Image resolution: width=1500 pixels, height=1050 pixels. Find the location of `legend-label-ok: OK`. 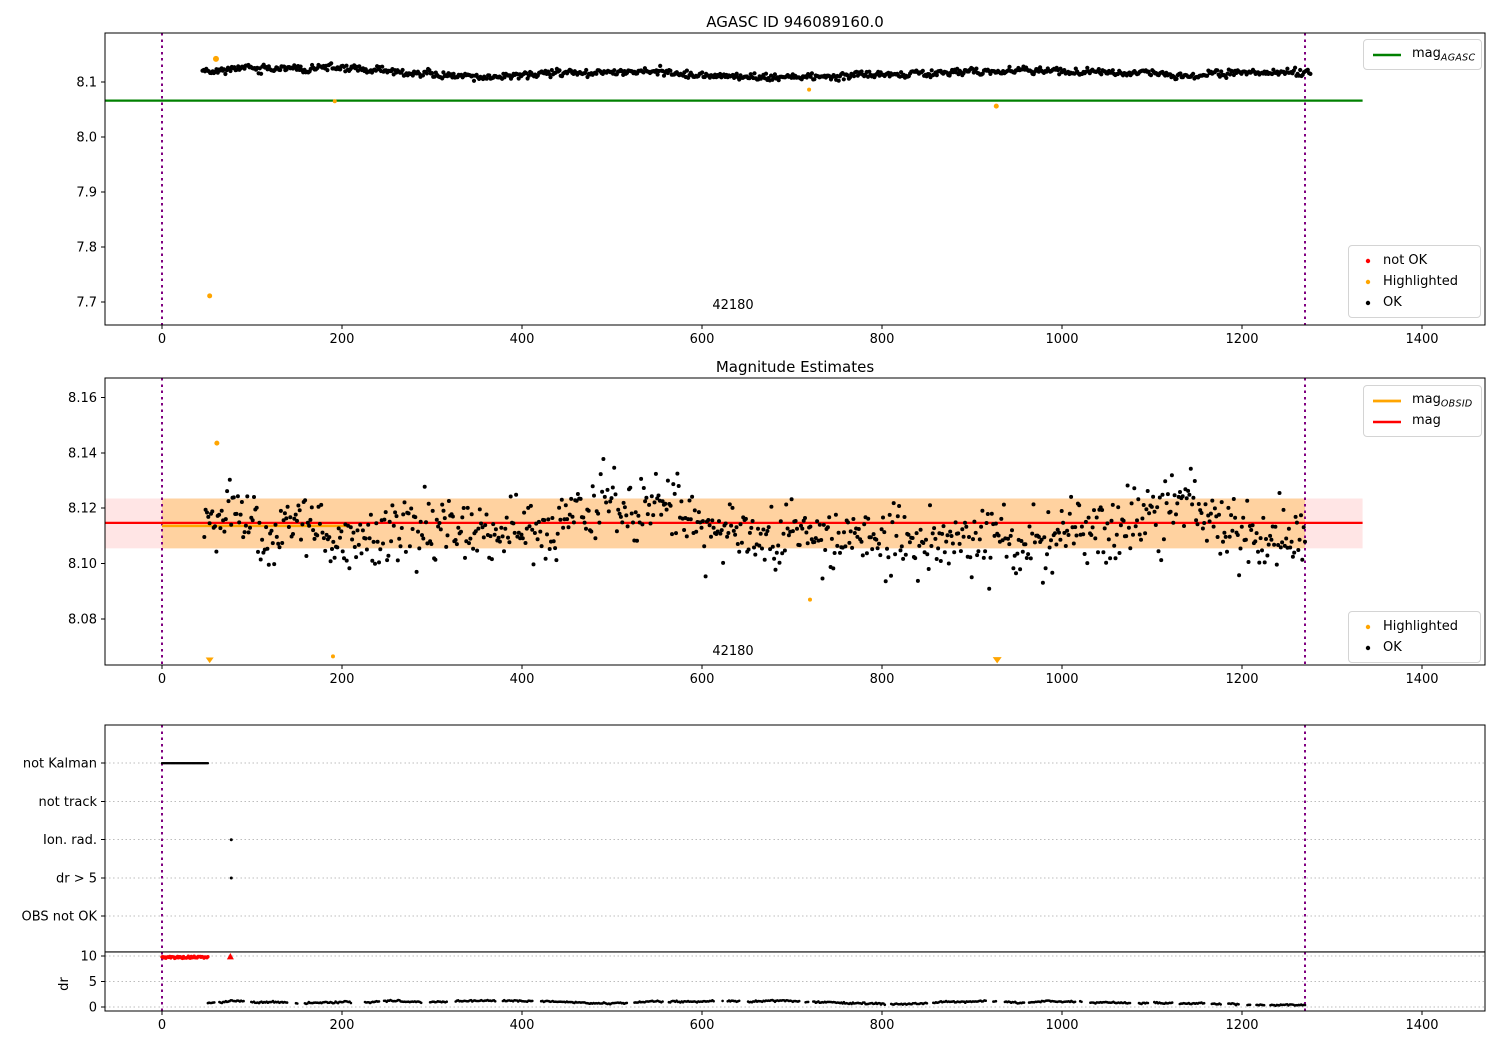

legend-label-ok: OK is located at coordinates (1392, 647).